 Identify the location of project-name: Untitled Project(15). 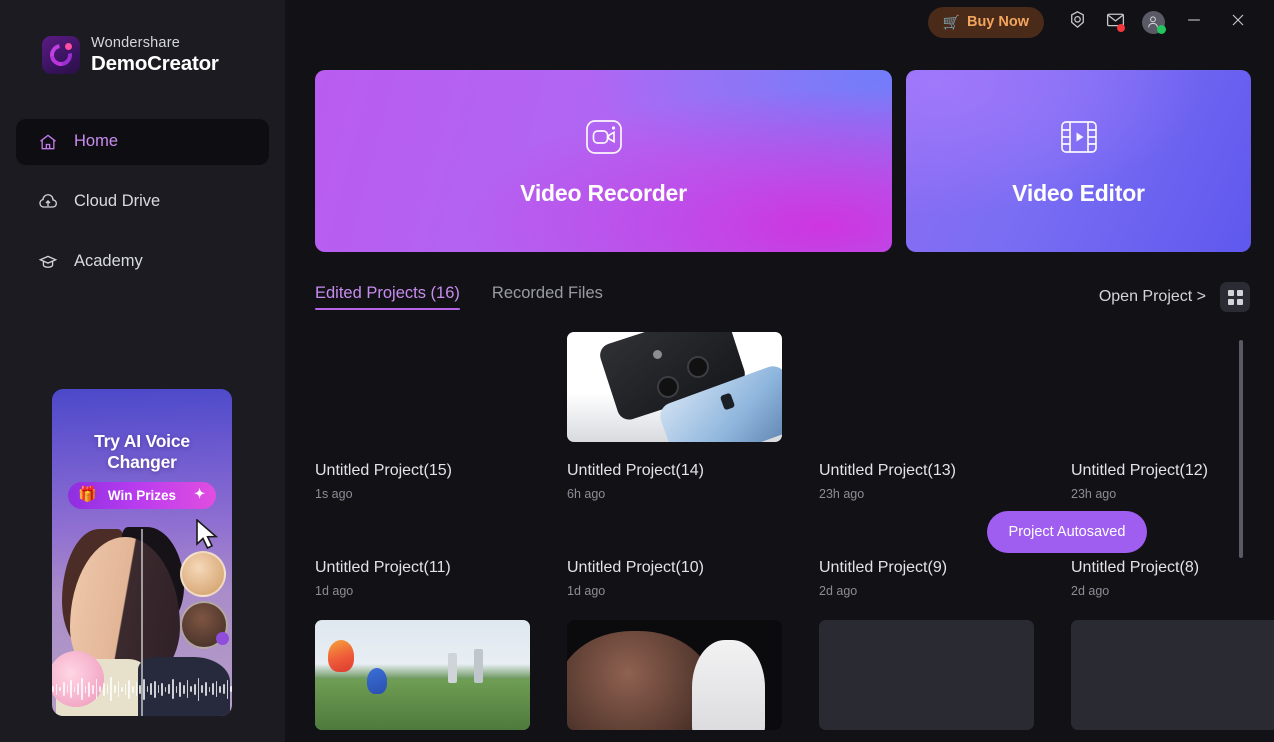
(383, 470).